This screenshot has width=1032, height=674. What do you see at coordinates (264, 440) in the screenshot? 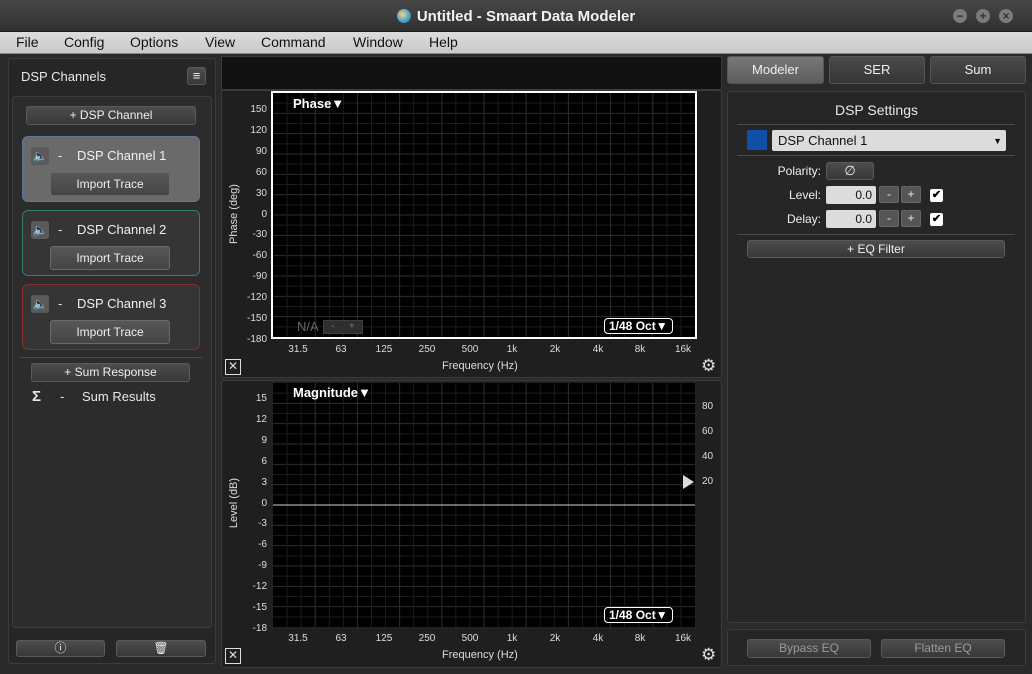
I see `y-tick-label: 9` at bounding box center [264, 440].